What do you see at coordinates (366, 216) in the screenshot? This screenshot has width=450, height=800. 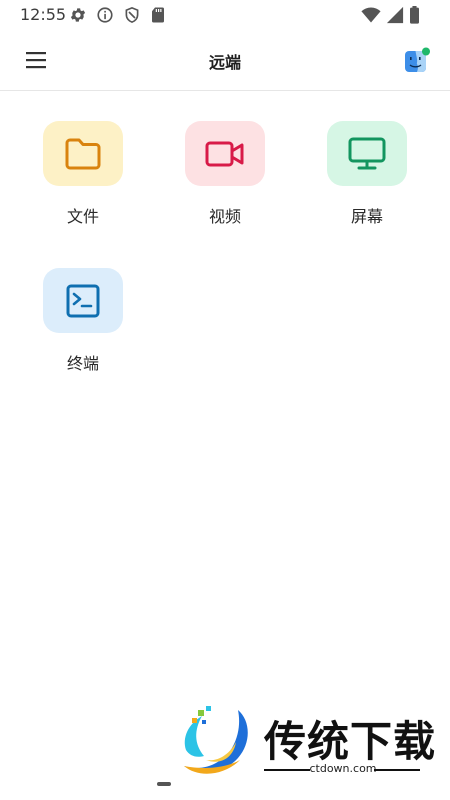 I see `tile-screen-label: 屏幕` at bounding box center [366, 216].